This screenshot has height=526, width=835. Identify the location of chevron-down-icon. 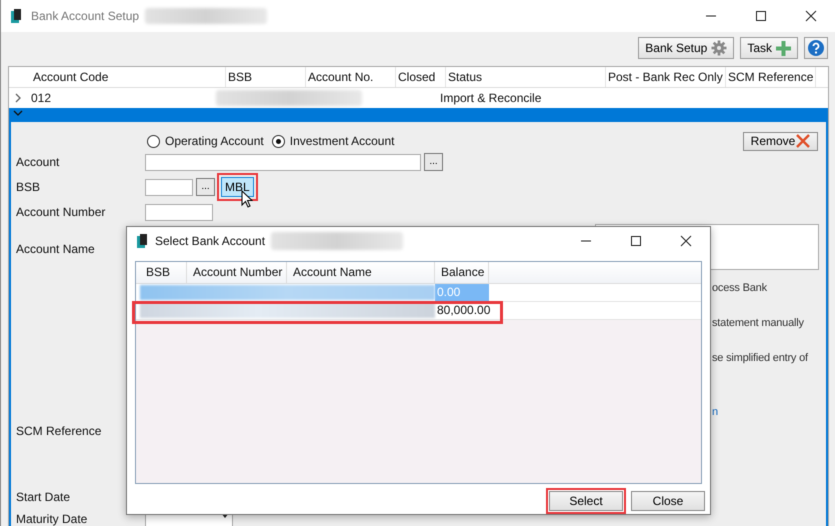
(18, 113).